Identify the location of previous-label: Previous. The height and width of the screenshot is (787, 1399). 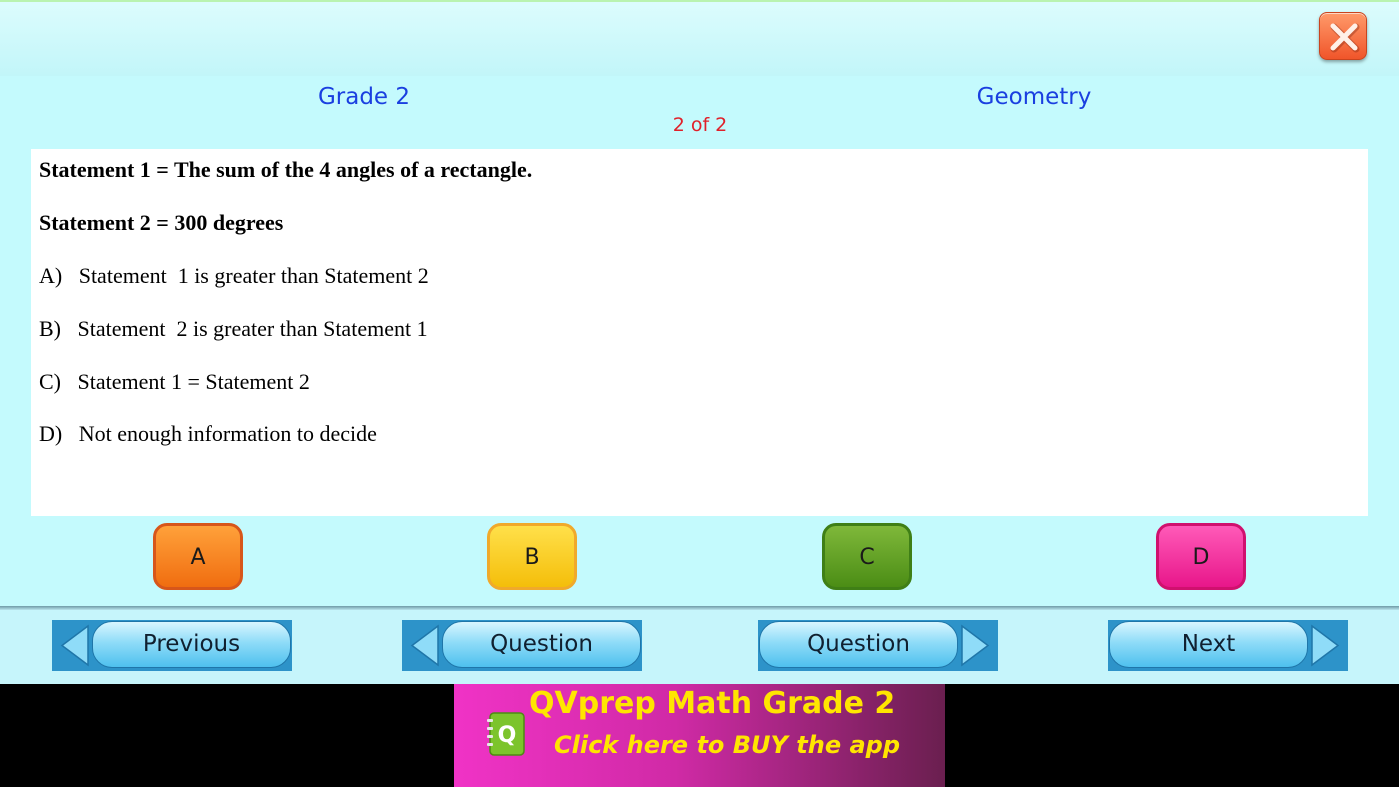
(191, 644).